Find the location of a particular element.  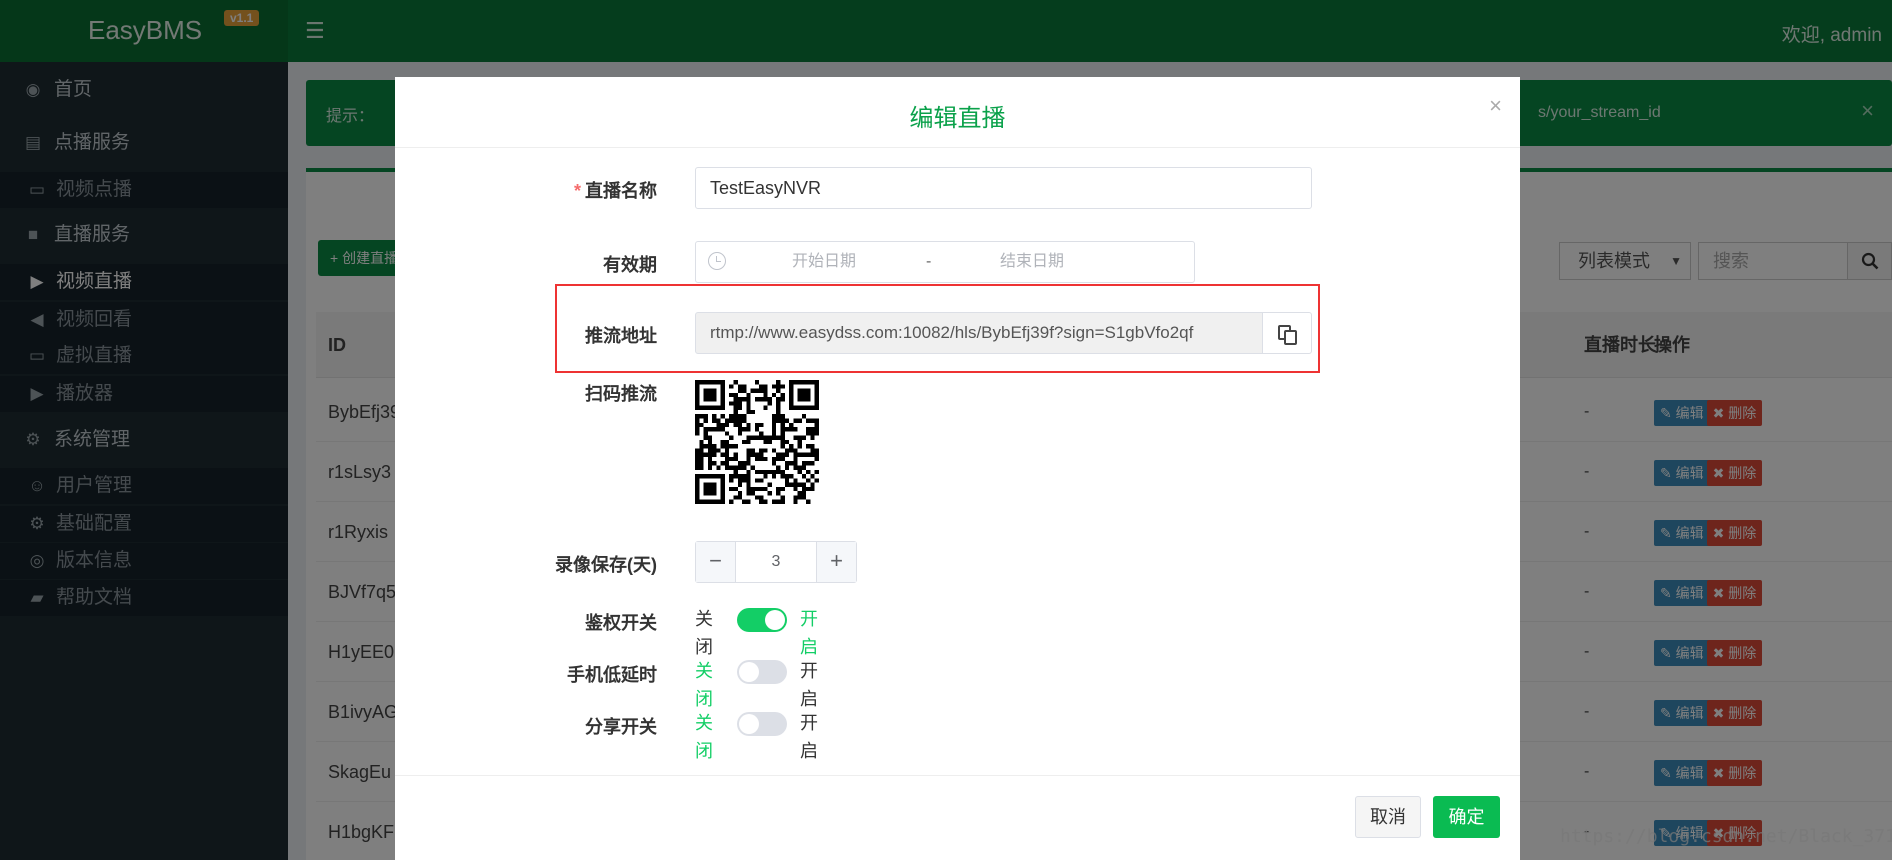

required-mark: * is located at coordinates (577, 191).